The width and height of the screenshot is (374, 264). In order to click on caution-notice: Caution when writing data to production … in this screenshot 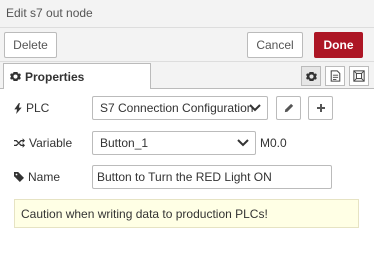, I will do `click(186, 213)`.